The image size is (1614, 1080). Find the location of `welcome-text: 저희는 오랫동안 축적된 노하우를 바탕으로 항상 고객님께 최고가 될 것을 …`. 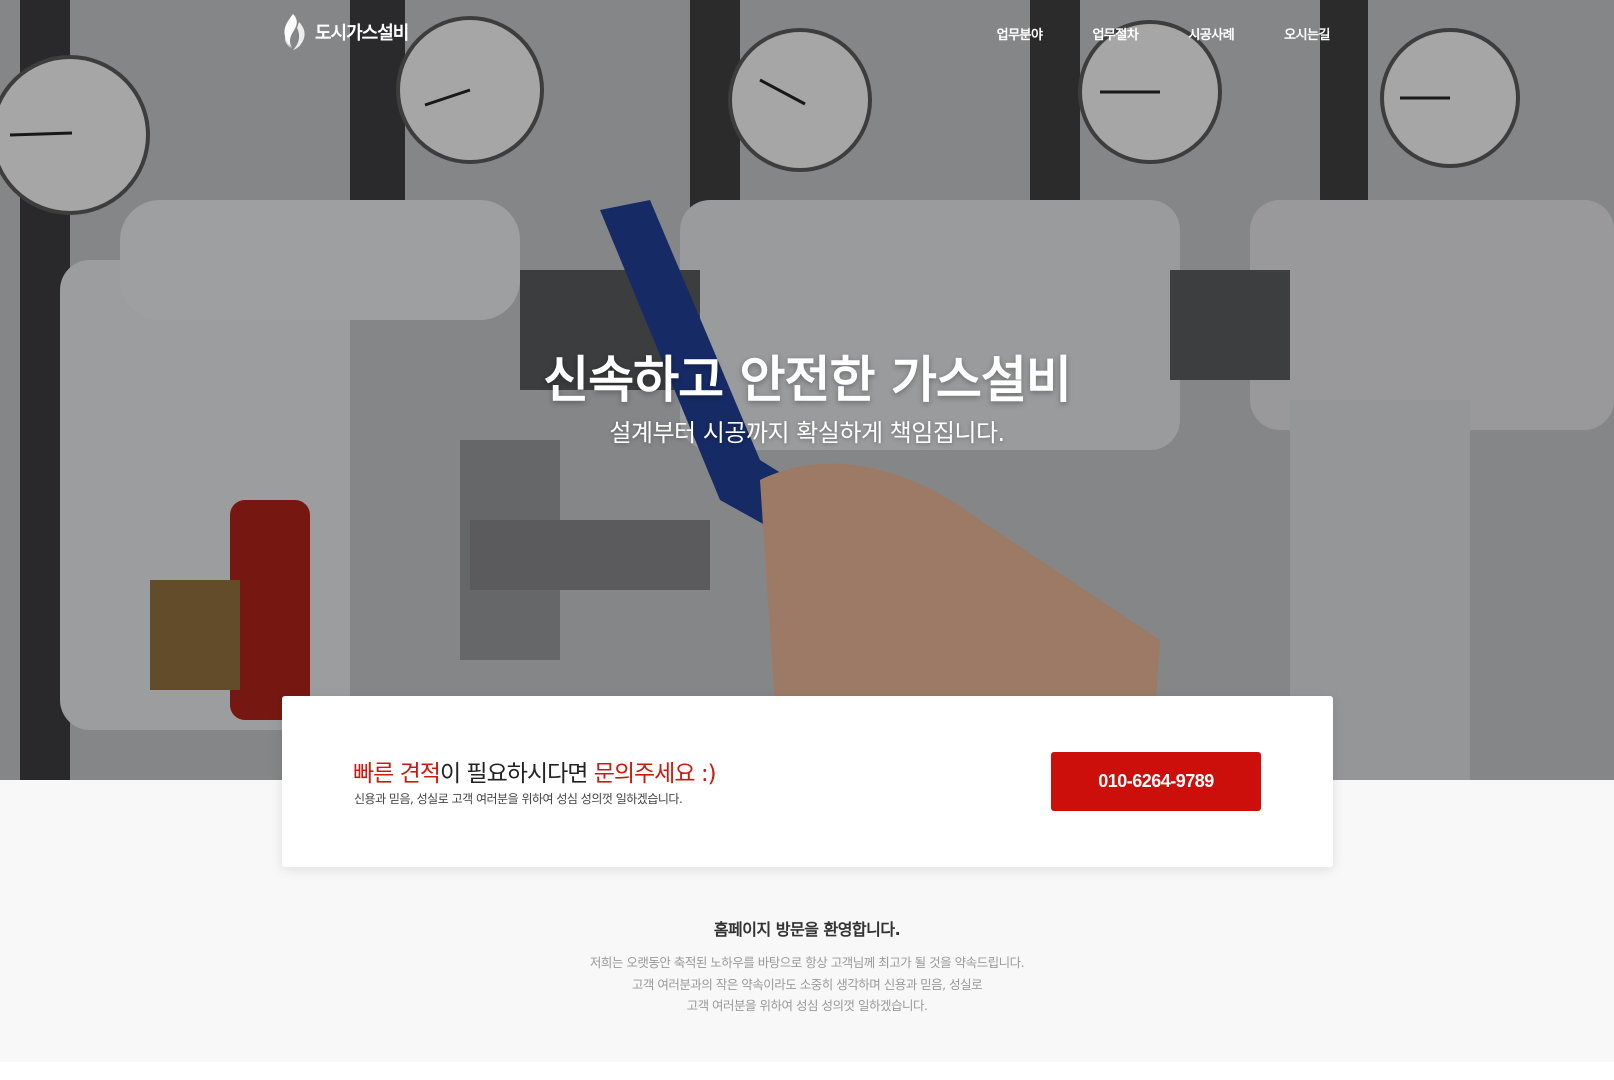

welcome-text: 저희는 오랫동안 축적된 노하우를 바탕으로 항상 고객님께 최고가 될 것을 … is located at coordinates (807, 984).